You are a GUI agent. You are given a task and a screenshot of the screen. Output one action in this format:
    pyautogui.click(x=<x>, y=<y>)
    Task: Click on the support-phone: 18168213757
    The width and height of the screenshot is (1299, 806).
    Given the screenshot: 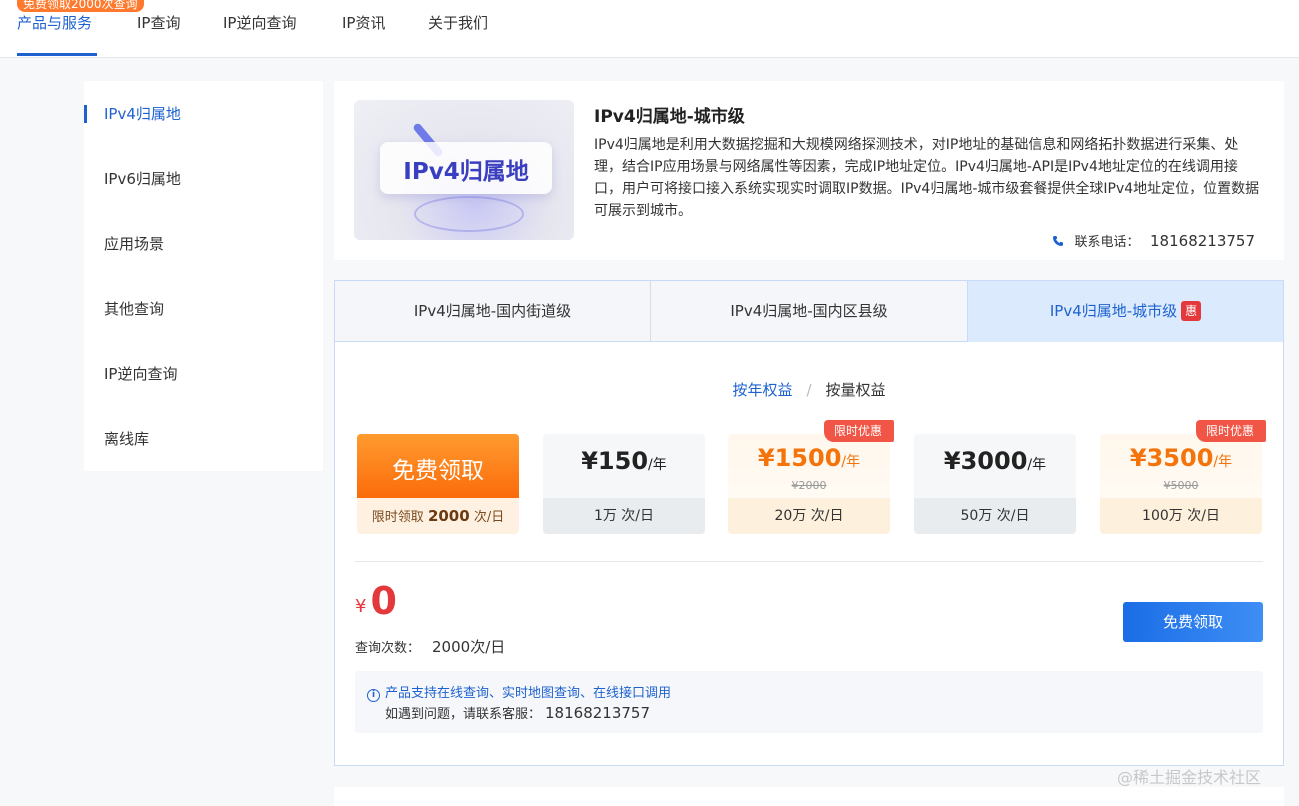 What is the action you would take?
    pyautogui.click(x=597, y=713)
    